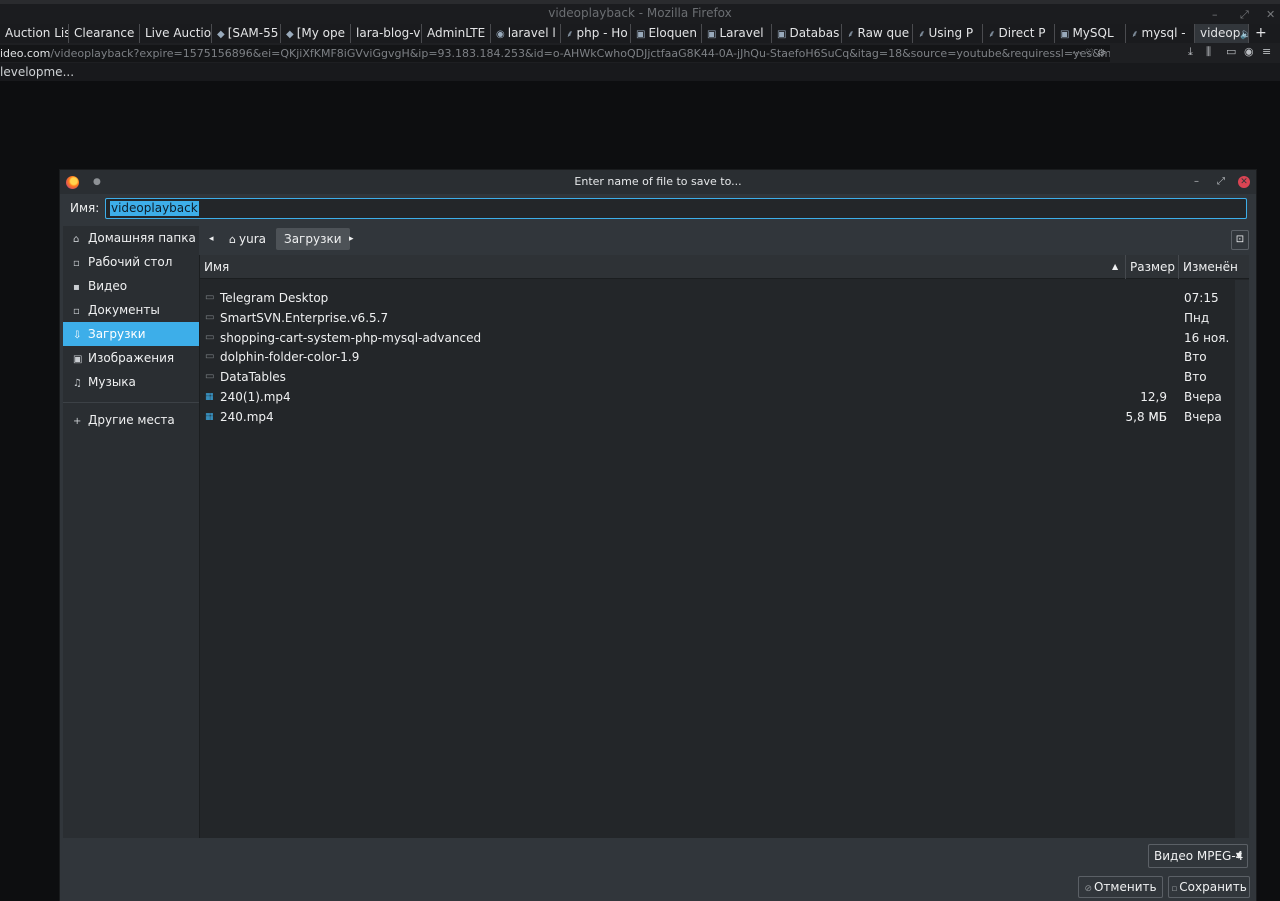 This screenshot has height=901, width=1280. What do you see at coordinates (1088, 889) in the screenshot?
I see `cancel-icon: ⊘` at bounding box center [1088, 889].